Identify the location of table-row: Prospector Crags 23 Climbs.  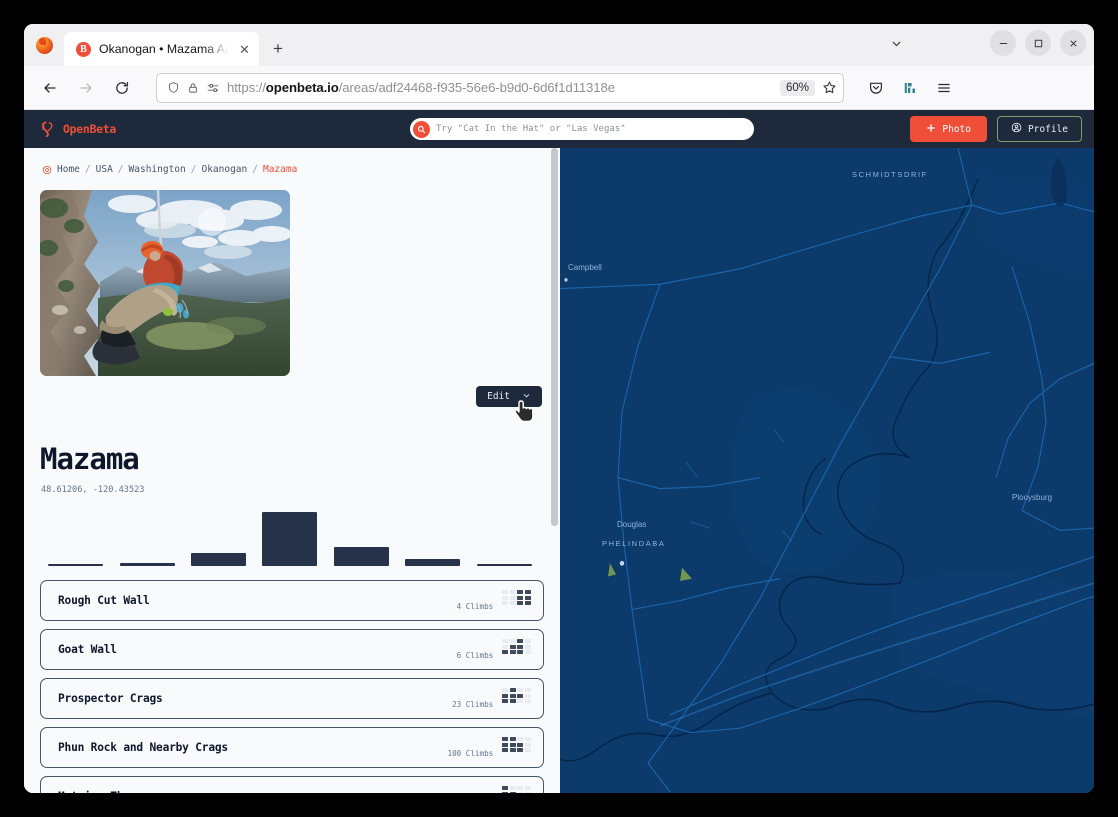
(292, 698).